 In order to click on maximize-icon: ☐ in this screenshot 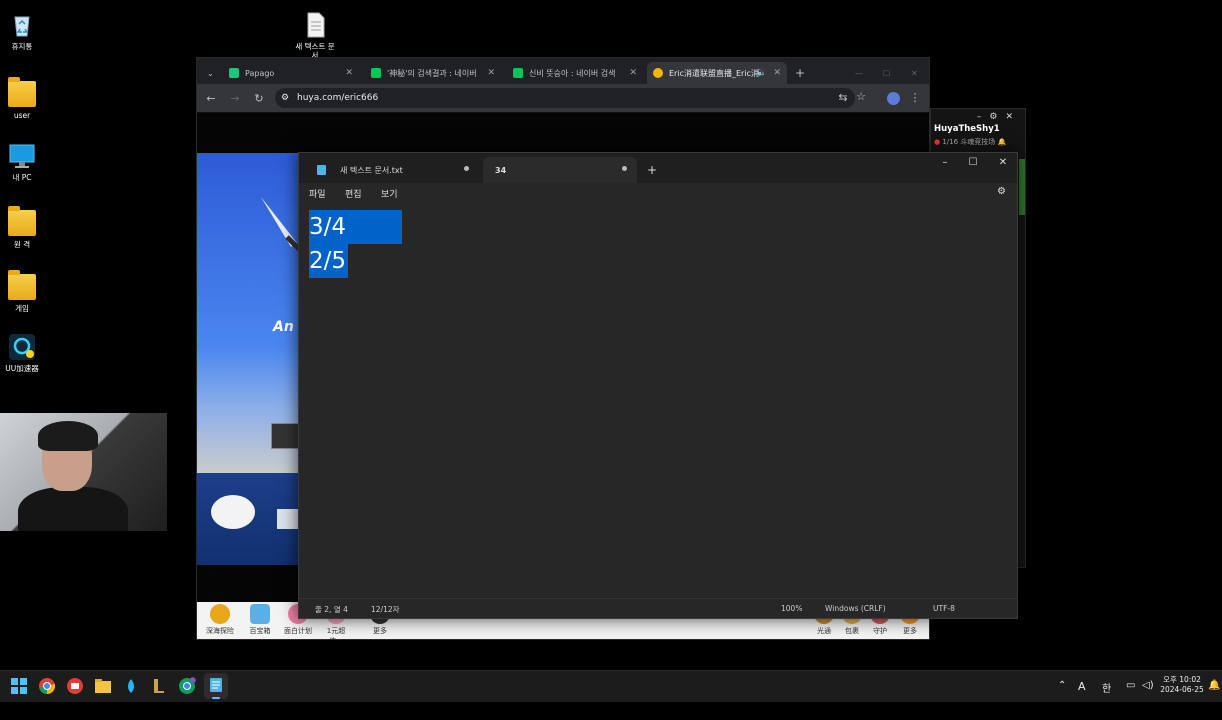, I will do `click(887, 73)`.